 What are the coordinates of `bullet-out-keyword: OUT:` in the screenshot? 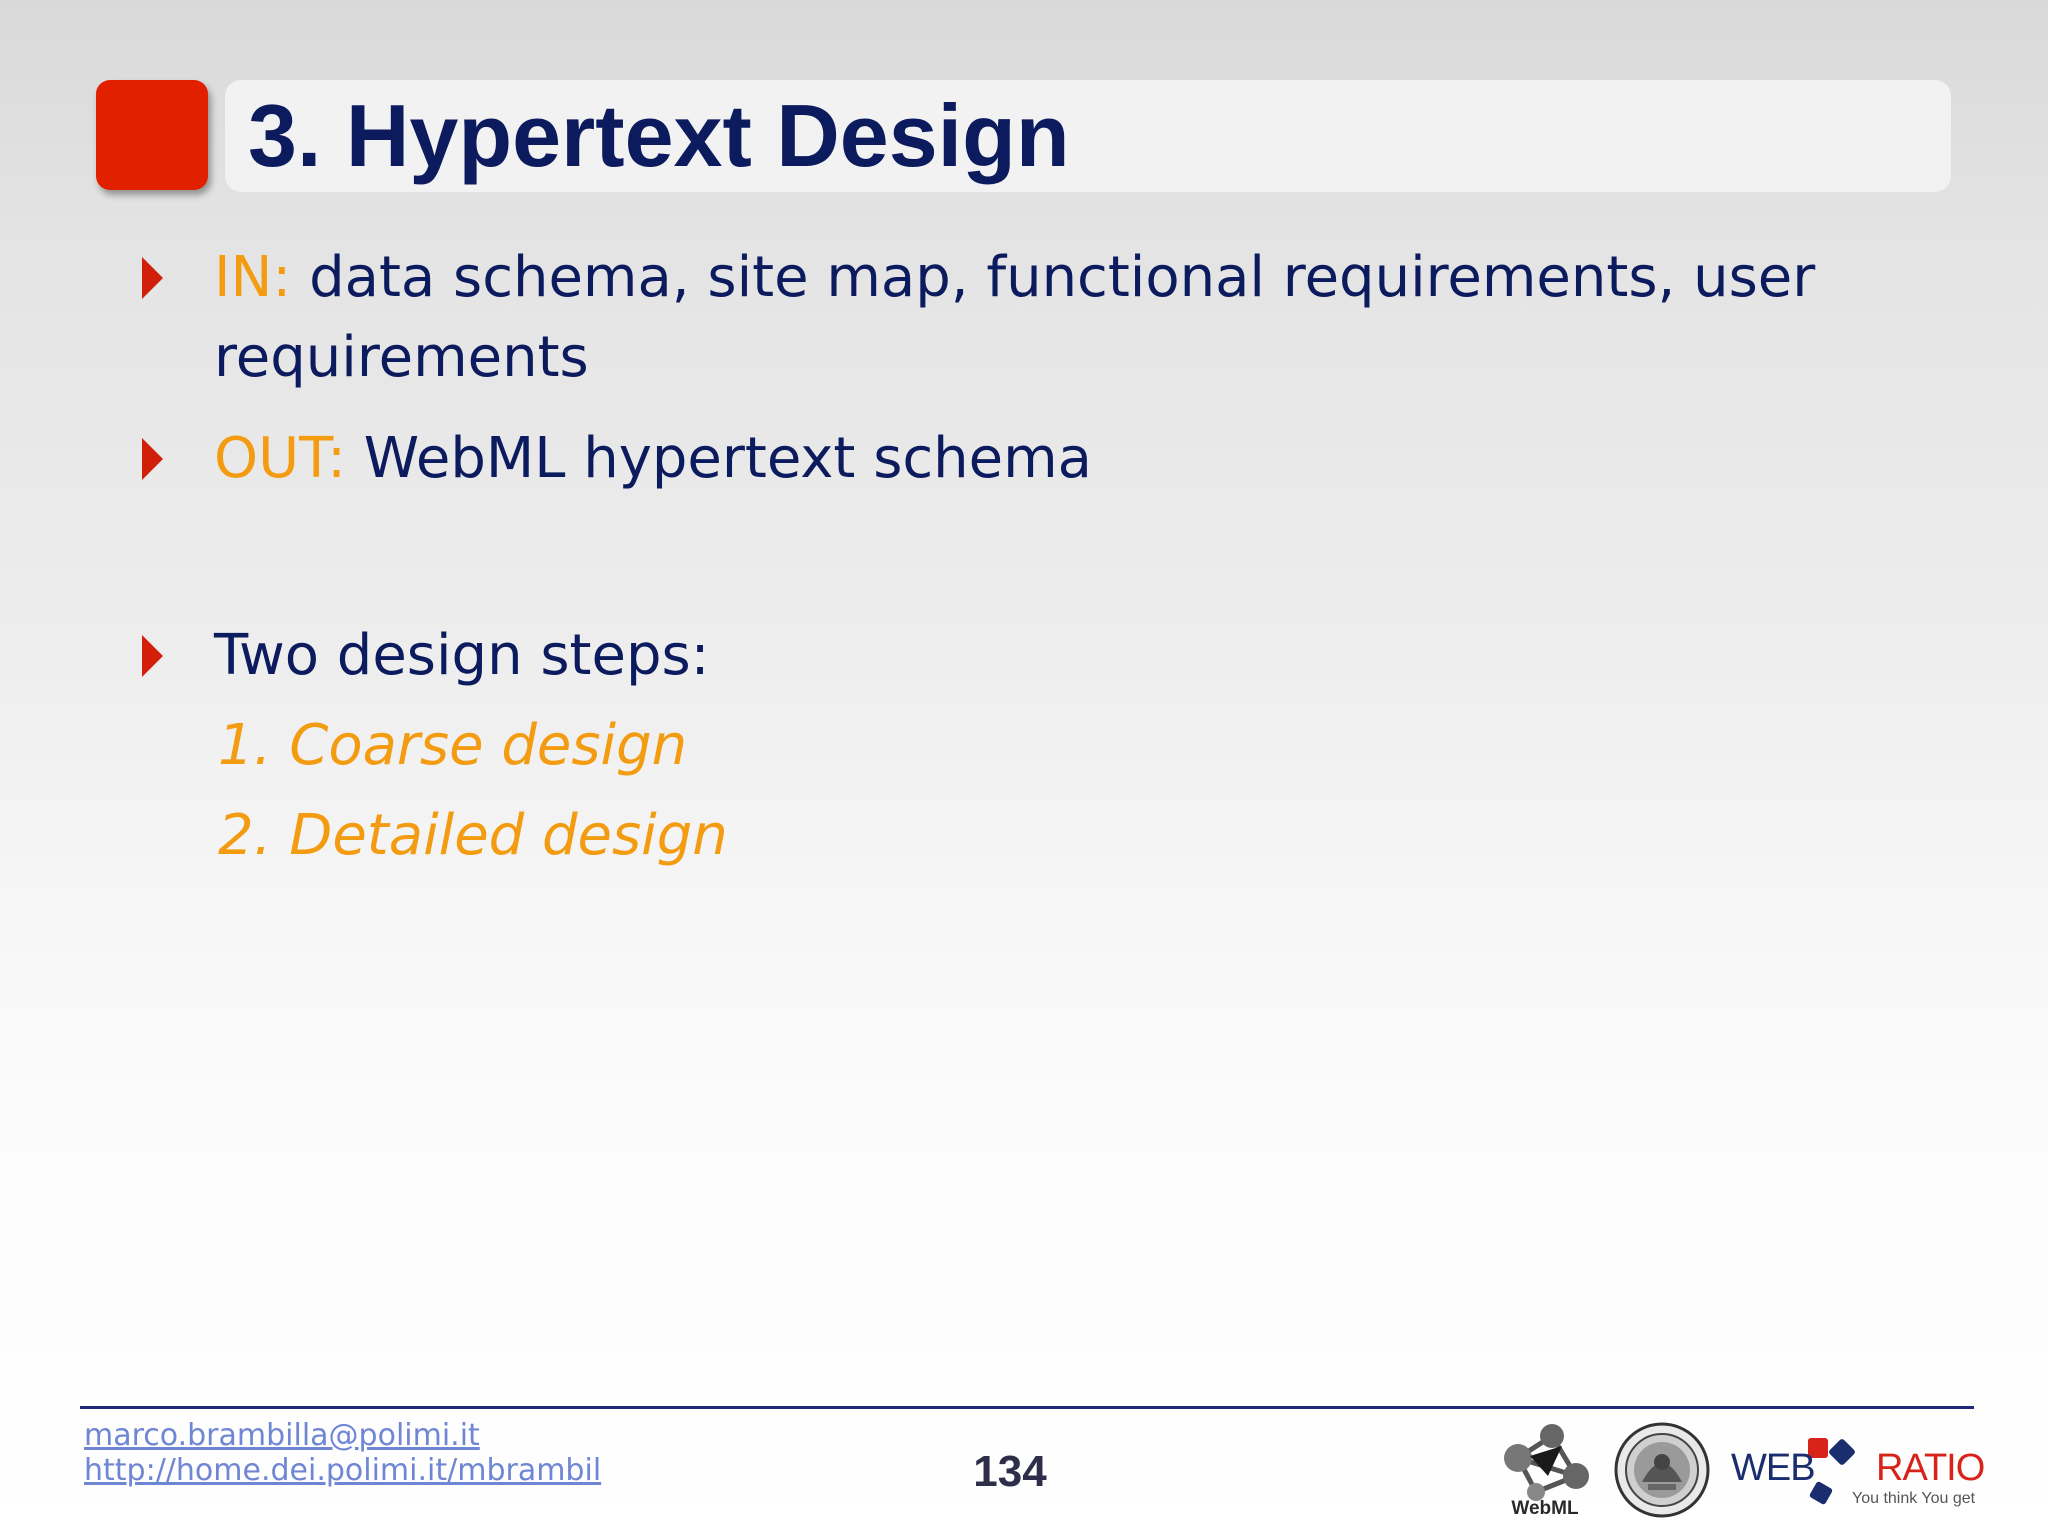 It's located at (280, 458).